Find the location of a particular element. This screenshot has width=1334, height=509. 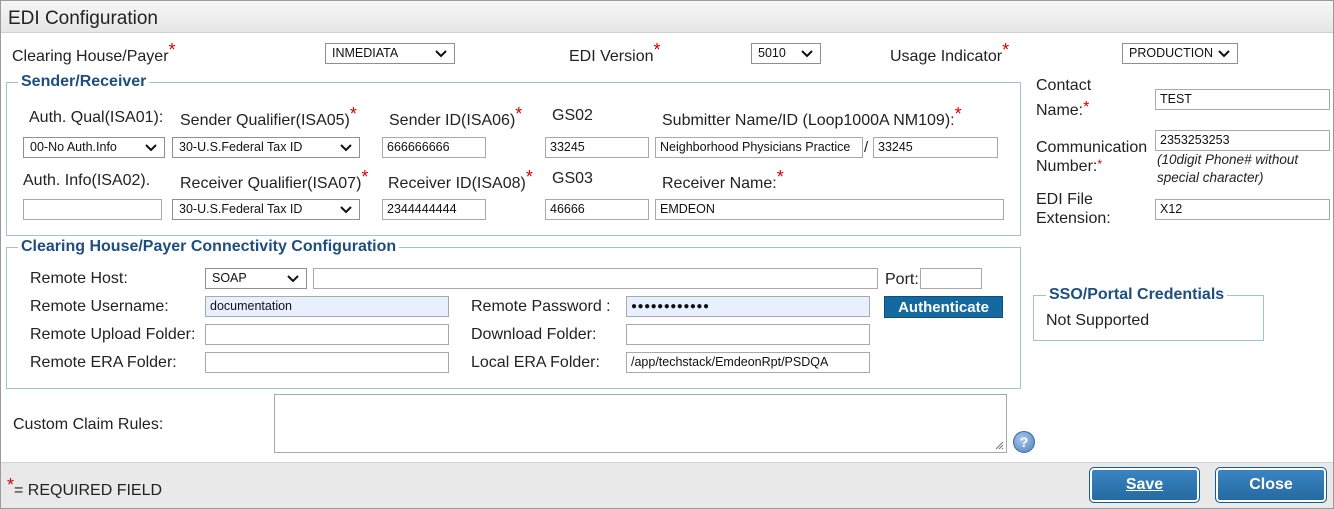

port-label: Port: is located at coordinates (902, 279).